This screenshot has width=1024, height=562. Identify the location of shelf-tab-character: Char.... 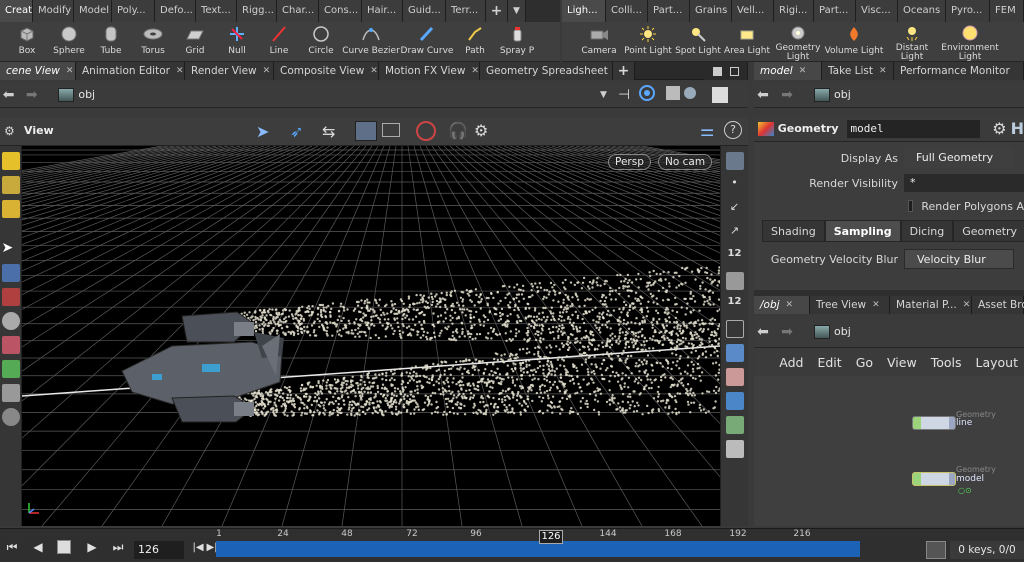
(298, 11).